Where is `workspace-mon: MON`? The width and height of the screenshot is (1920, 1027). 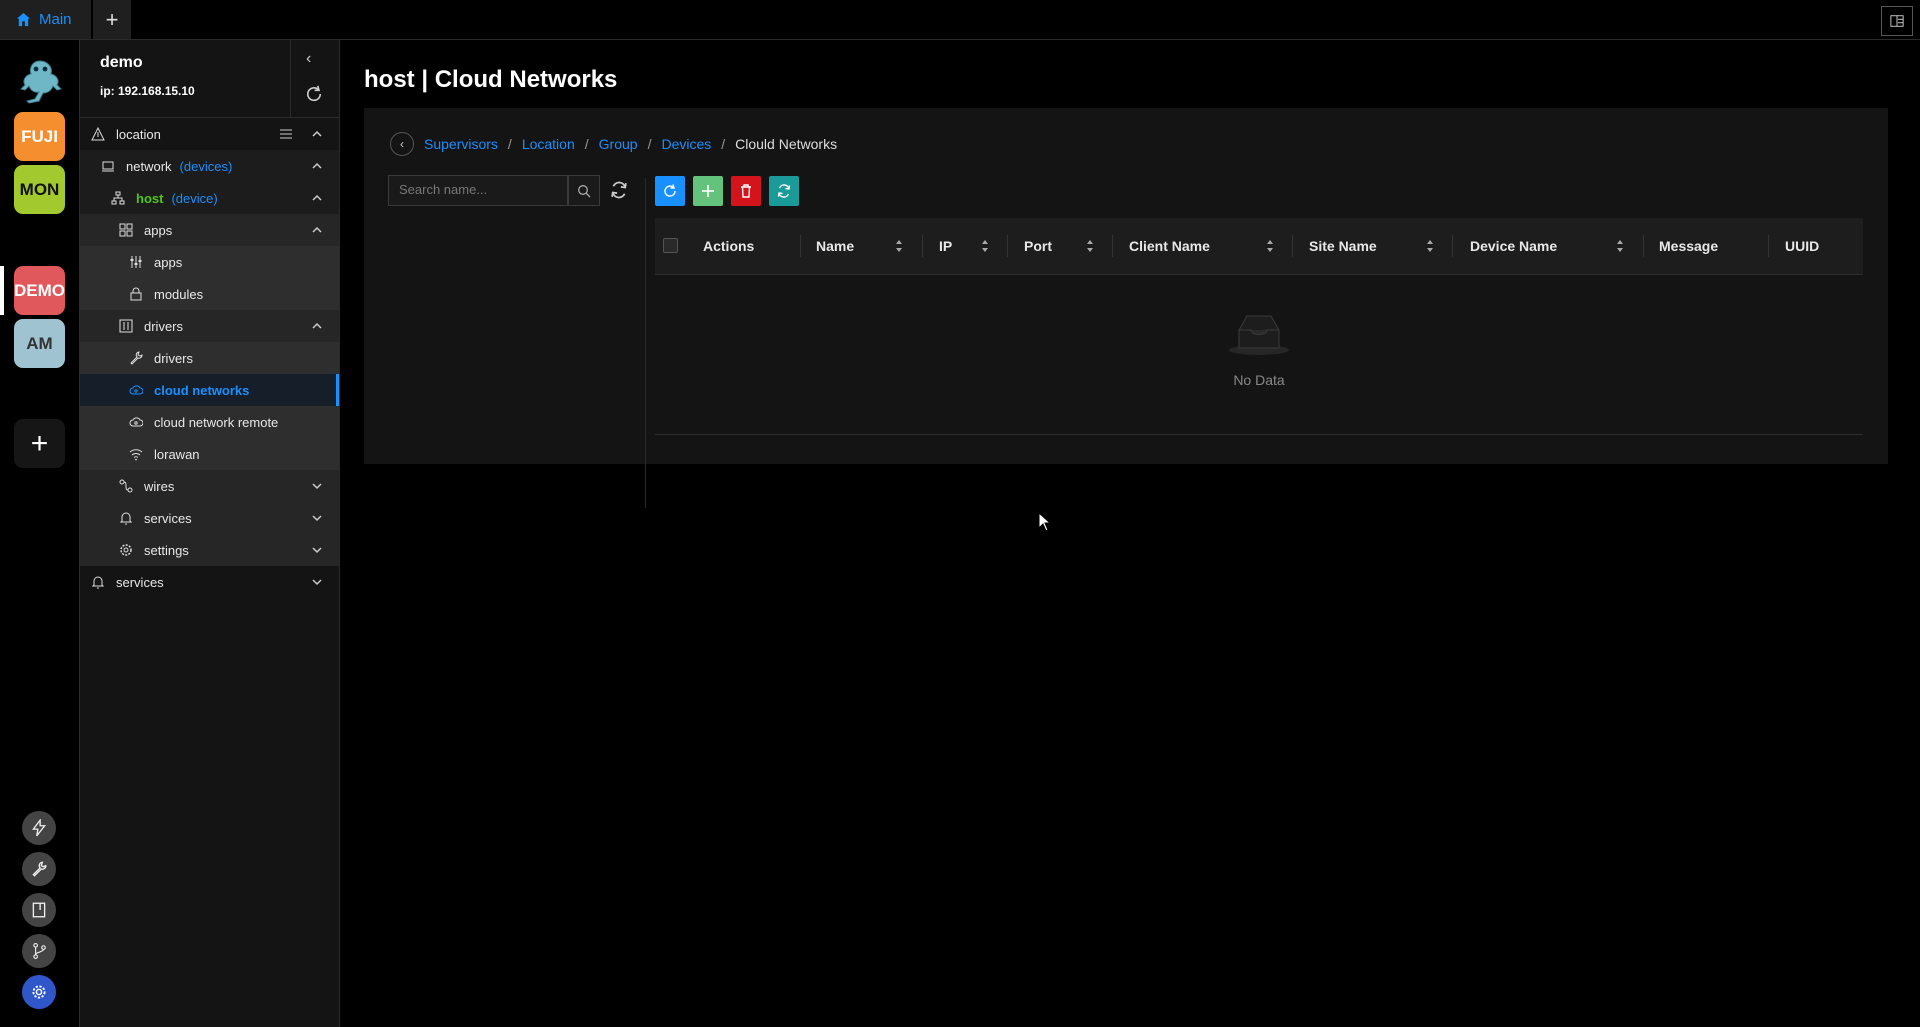 workspace-mon: MON is located at coordinates (39, 189).